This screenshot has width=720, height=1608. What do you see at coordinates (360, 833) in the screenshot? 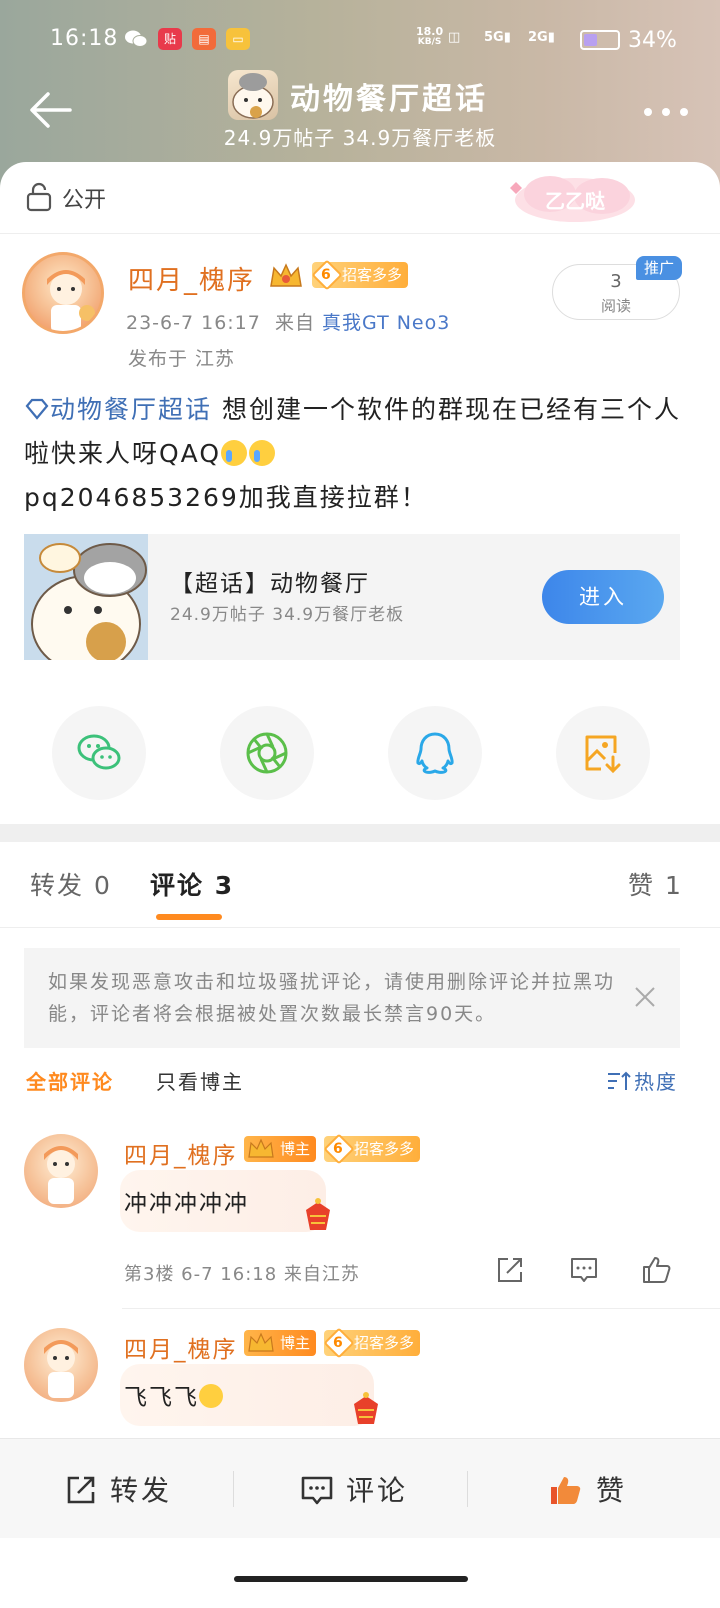
I see `section-divider` at bounding box center [360, 833].